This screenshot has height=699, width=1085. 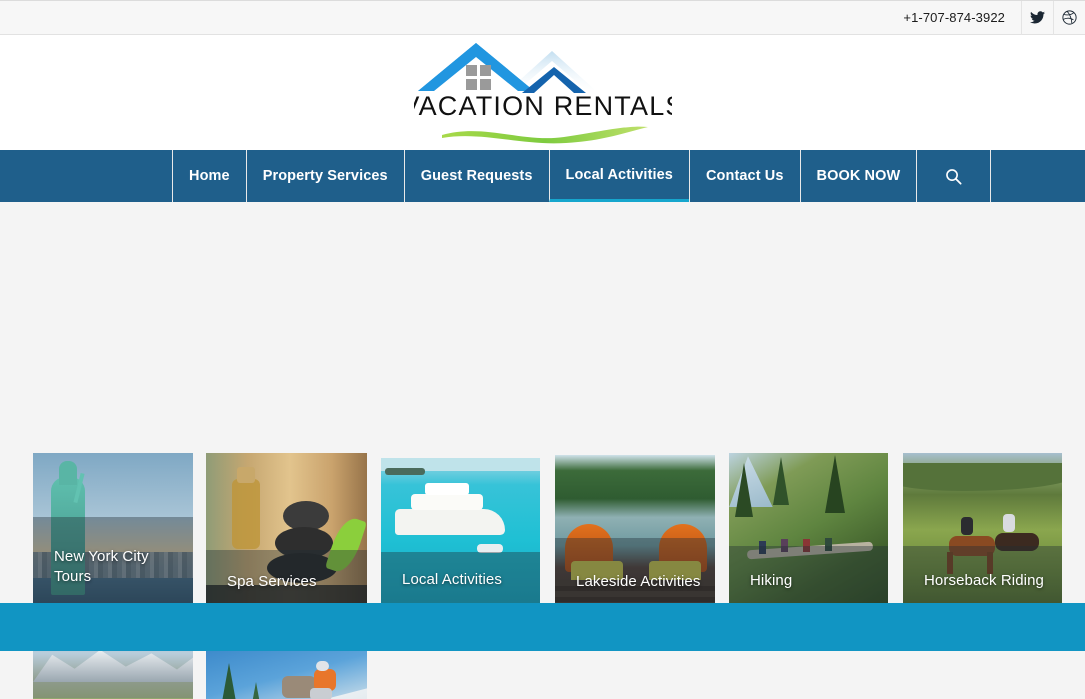 I want to click on card-title: New York City Tours, so click(x=101, y=566).